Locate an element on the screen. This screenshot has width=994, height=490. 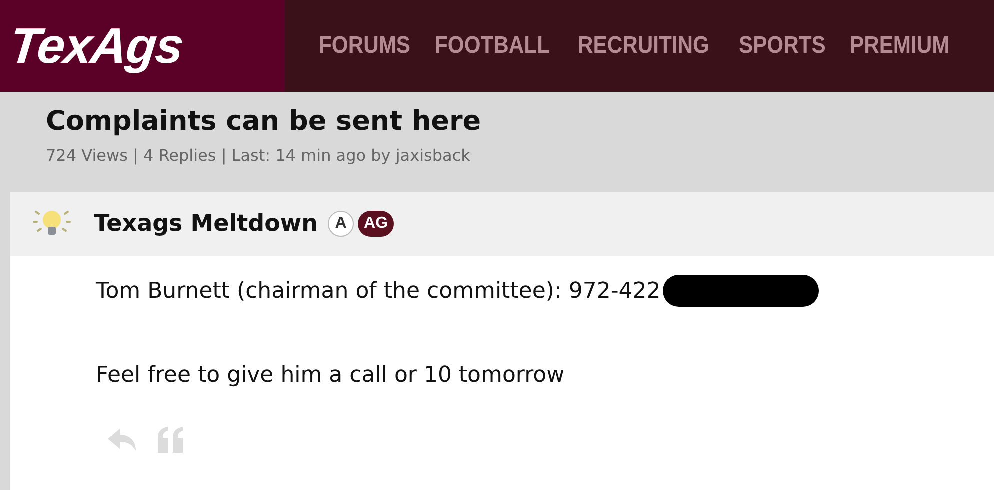
post-text: Feel free to give him a call or 10 tomorrow is located at coordinates (330, 375).